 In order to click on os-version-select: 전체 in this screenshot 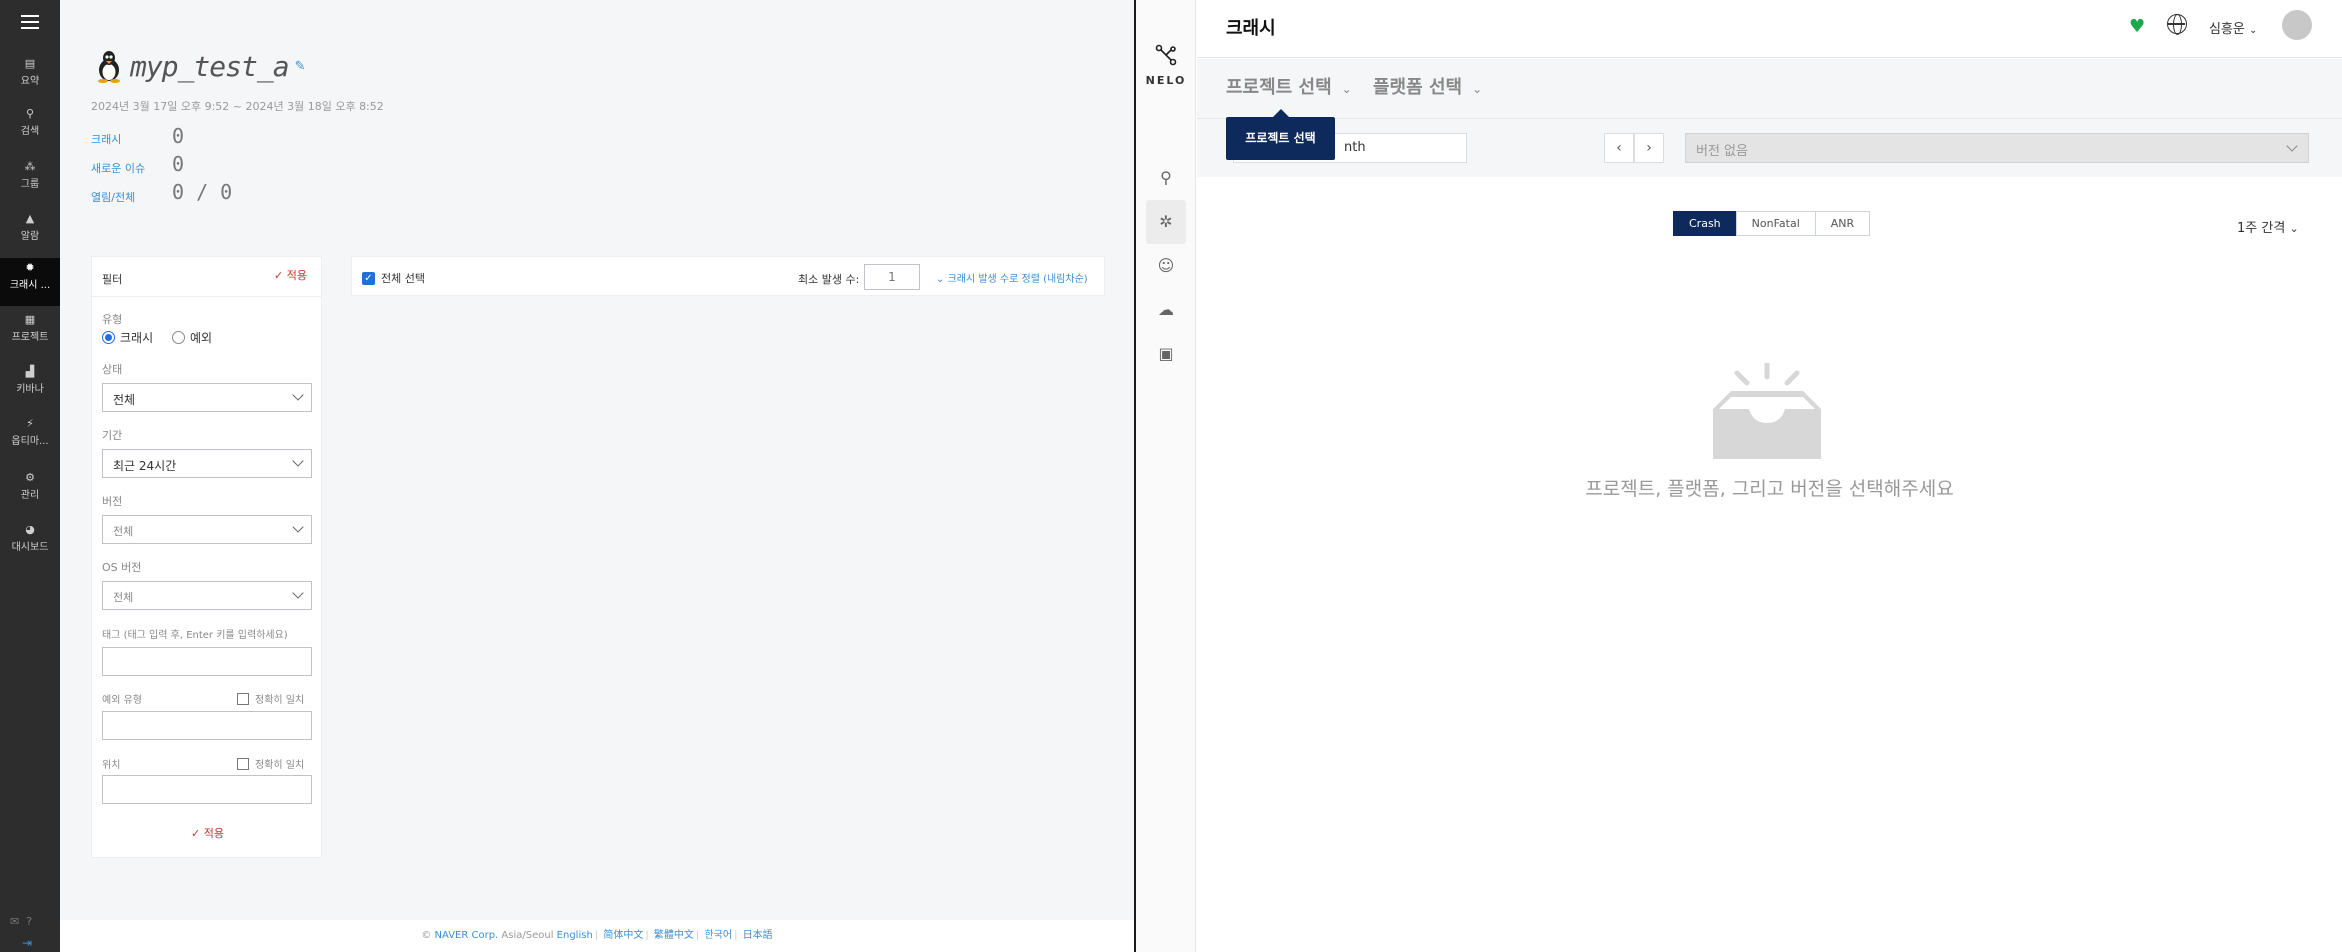, I will do `click(207, 595)`.